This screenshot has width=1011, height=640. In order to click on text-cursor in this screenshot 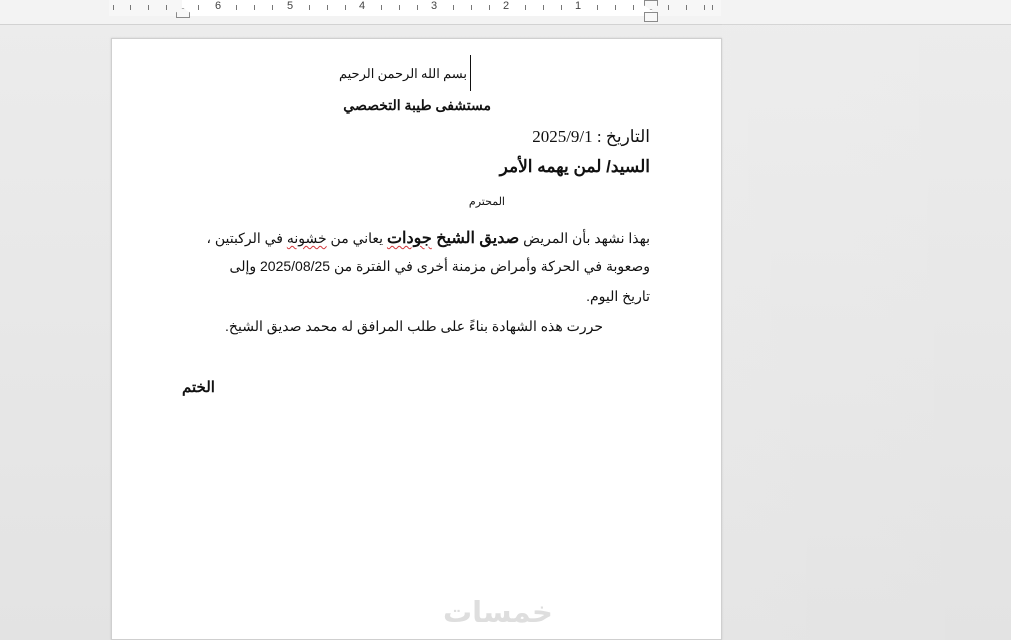, I will do `click(470, 73)`.